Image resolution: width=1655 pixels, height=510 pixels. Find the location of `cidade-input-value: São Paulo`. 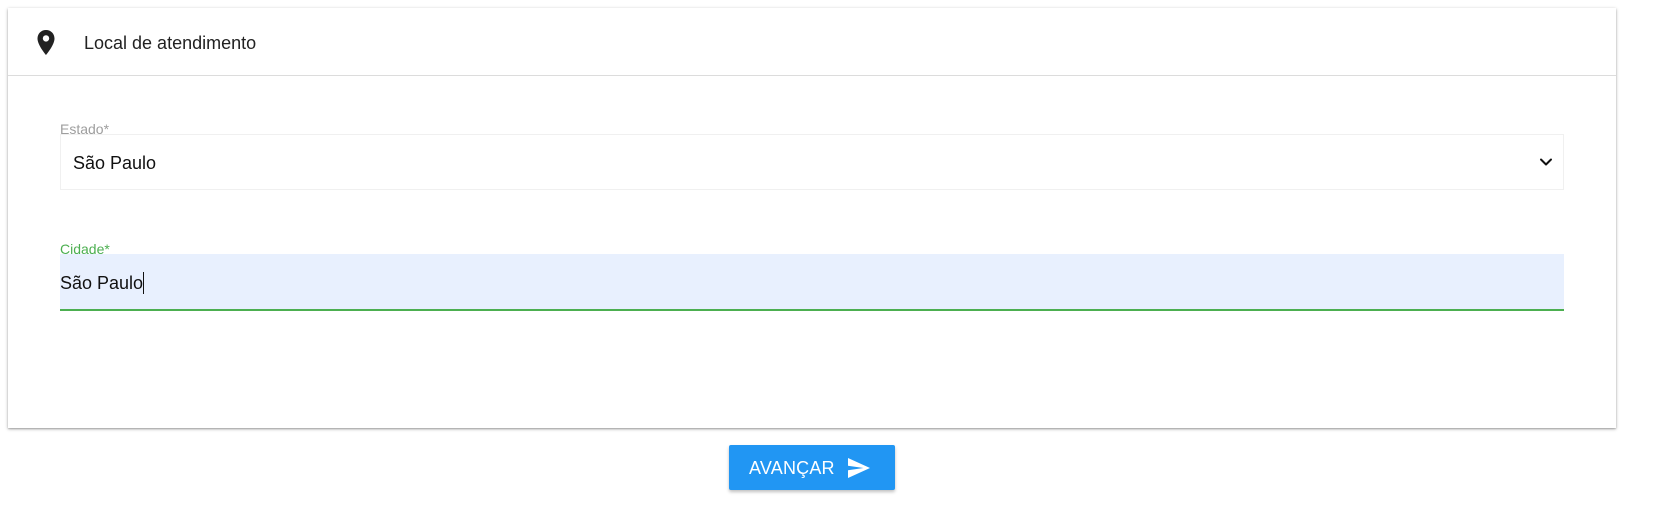

cidade-input-value: São Paulo is located at coordinates (102, 283).